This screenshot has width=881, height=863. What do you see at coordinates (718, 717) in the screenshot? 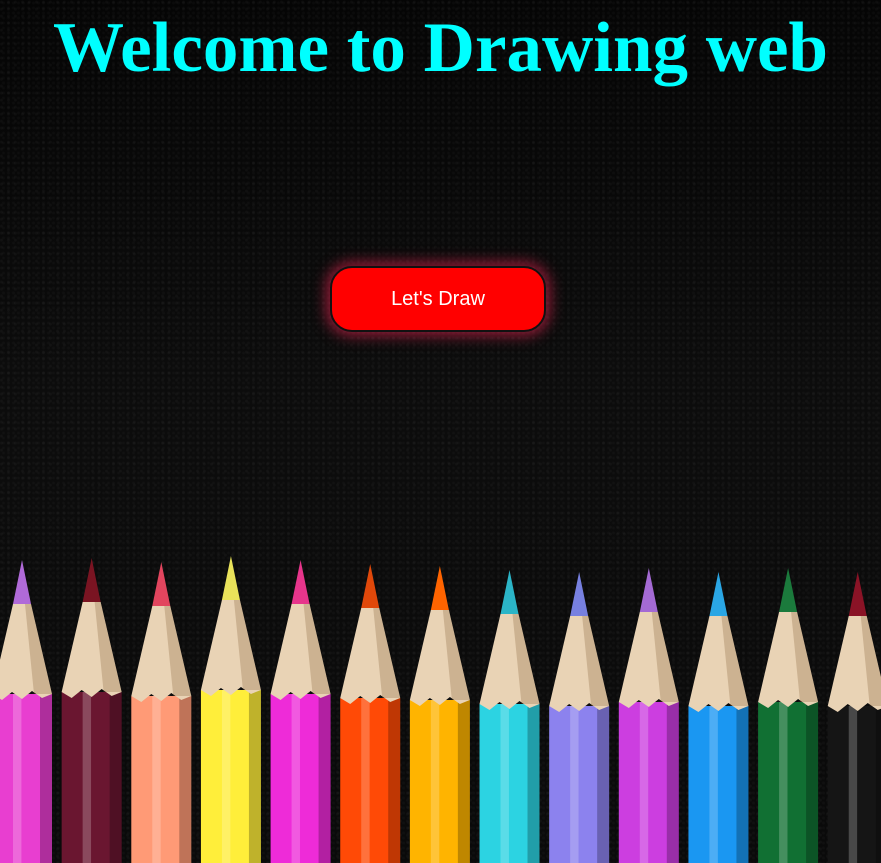
I see `blue-pencil` at bounding box center [718, 717].